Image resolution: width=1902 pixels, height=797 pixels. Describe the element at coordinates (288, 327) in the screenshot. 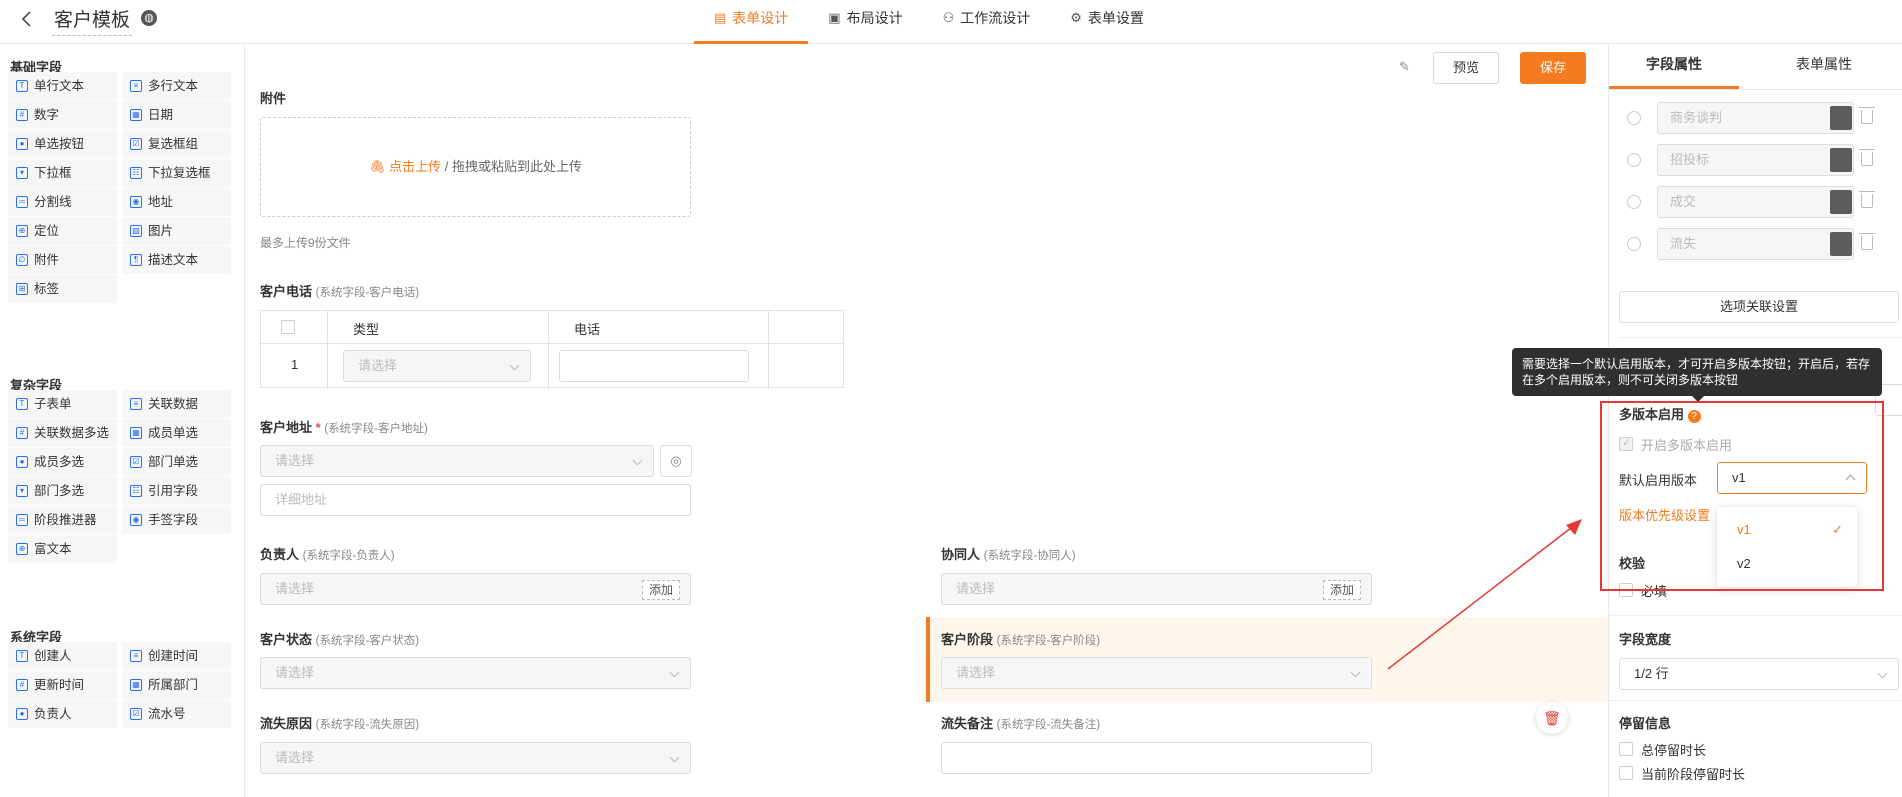

I see `select-all-checkbox` at that location.